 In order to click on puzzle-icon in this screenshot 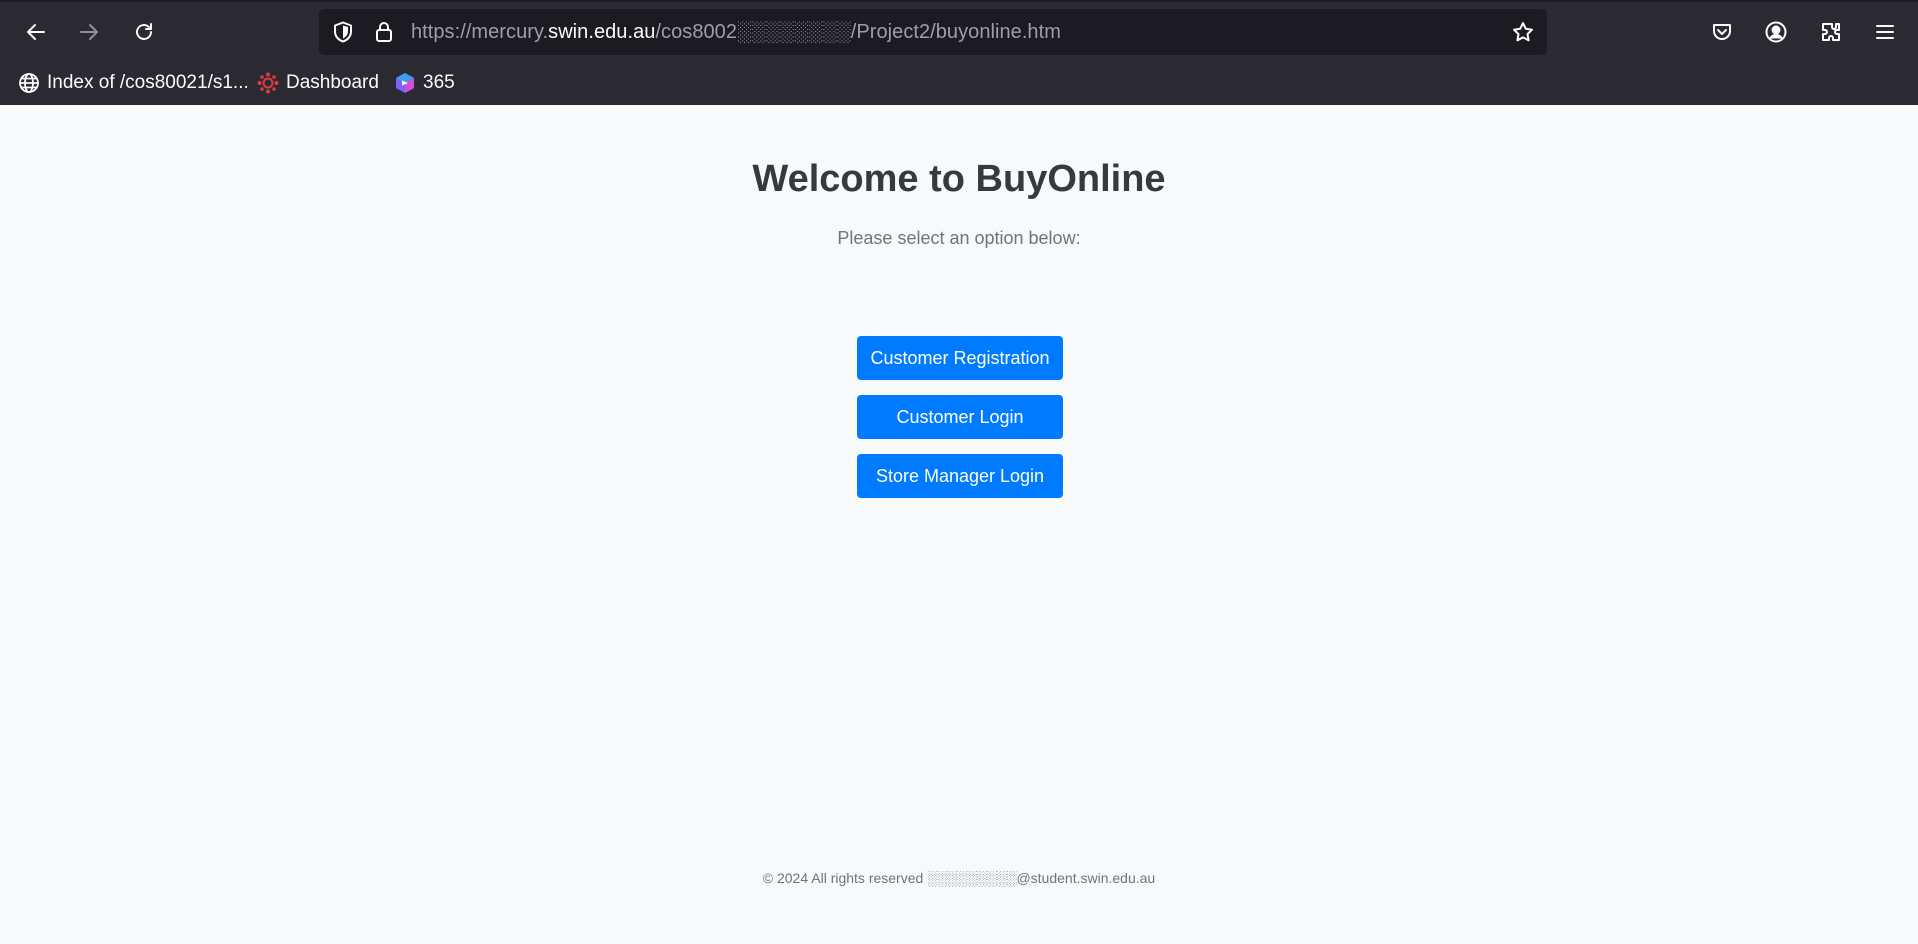, I will do `click(1831, 32)`.